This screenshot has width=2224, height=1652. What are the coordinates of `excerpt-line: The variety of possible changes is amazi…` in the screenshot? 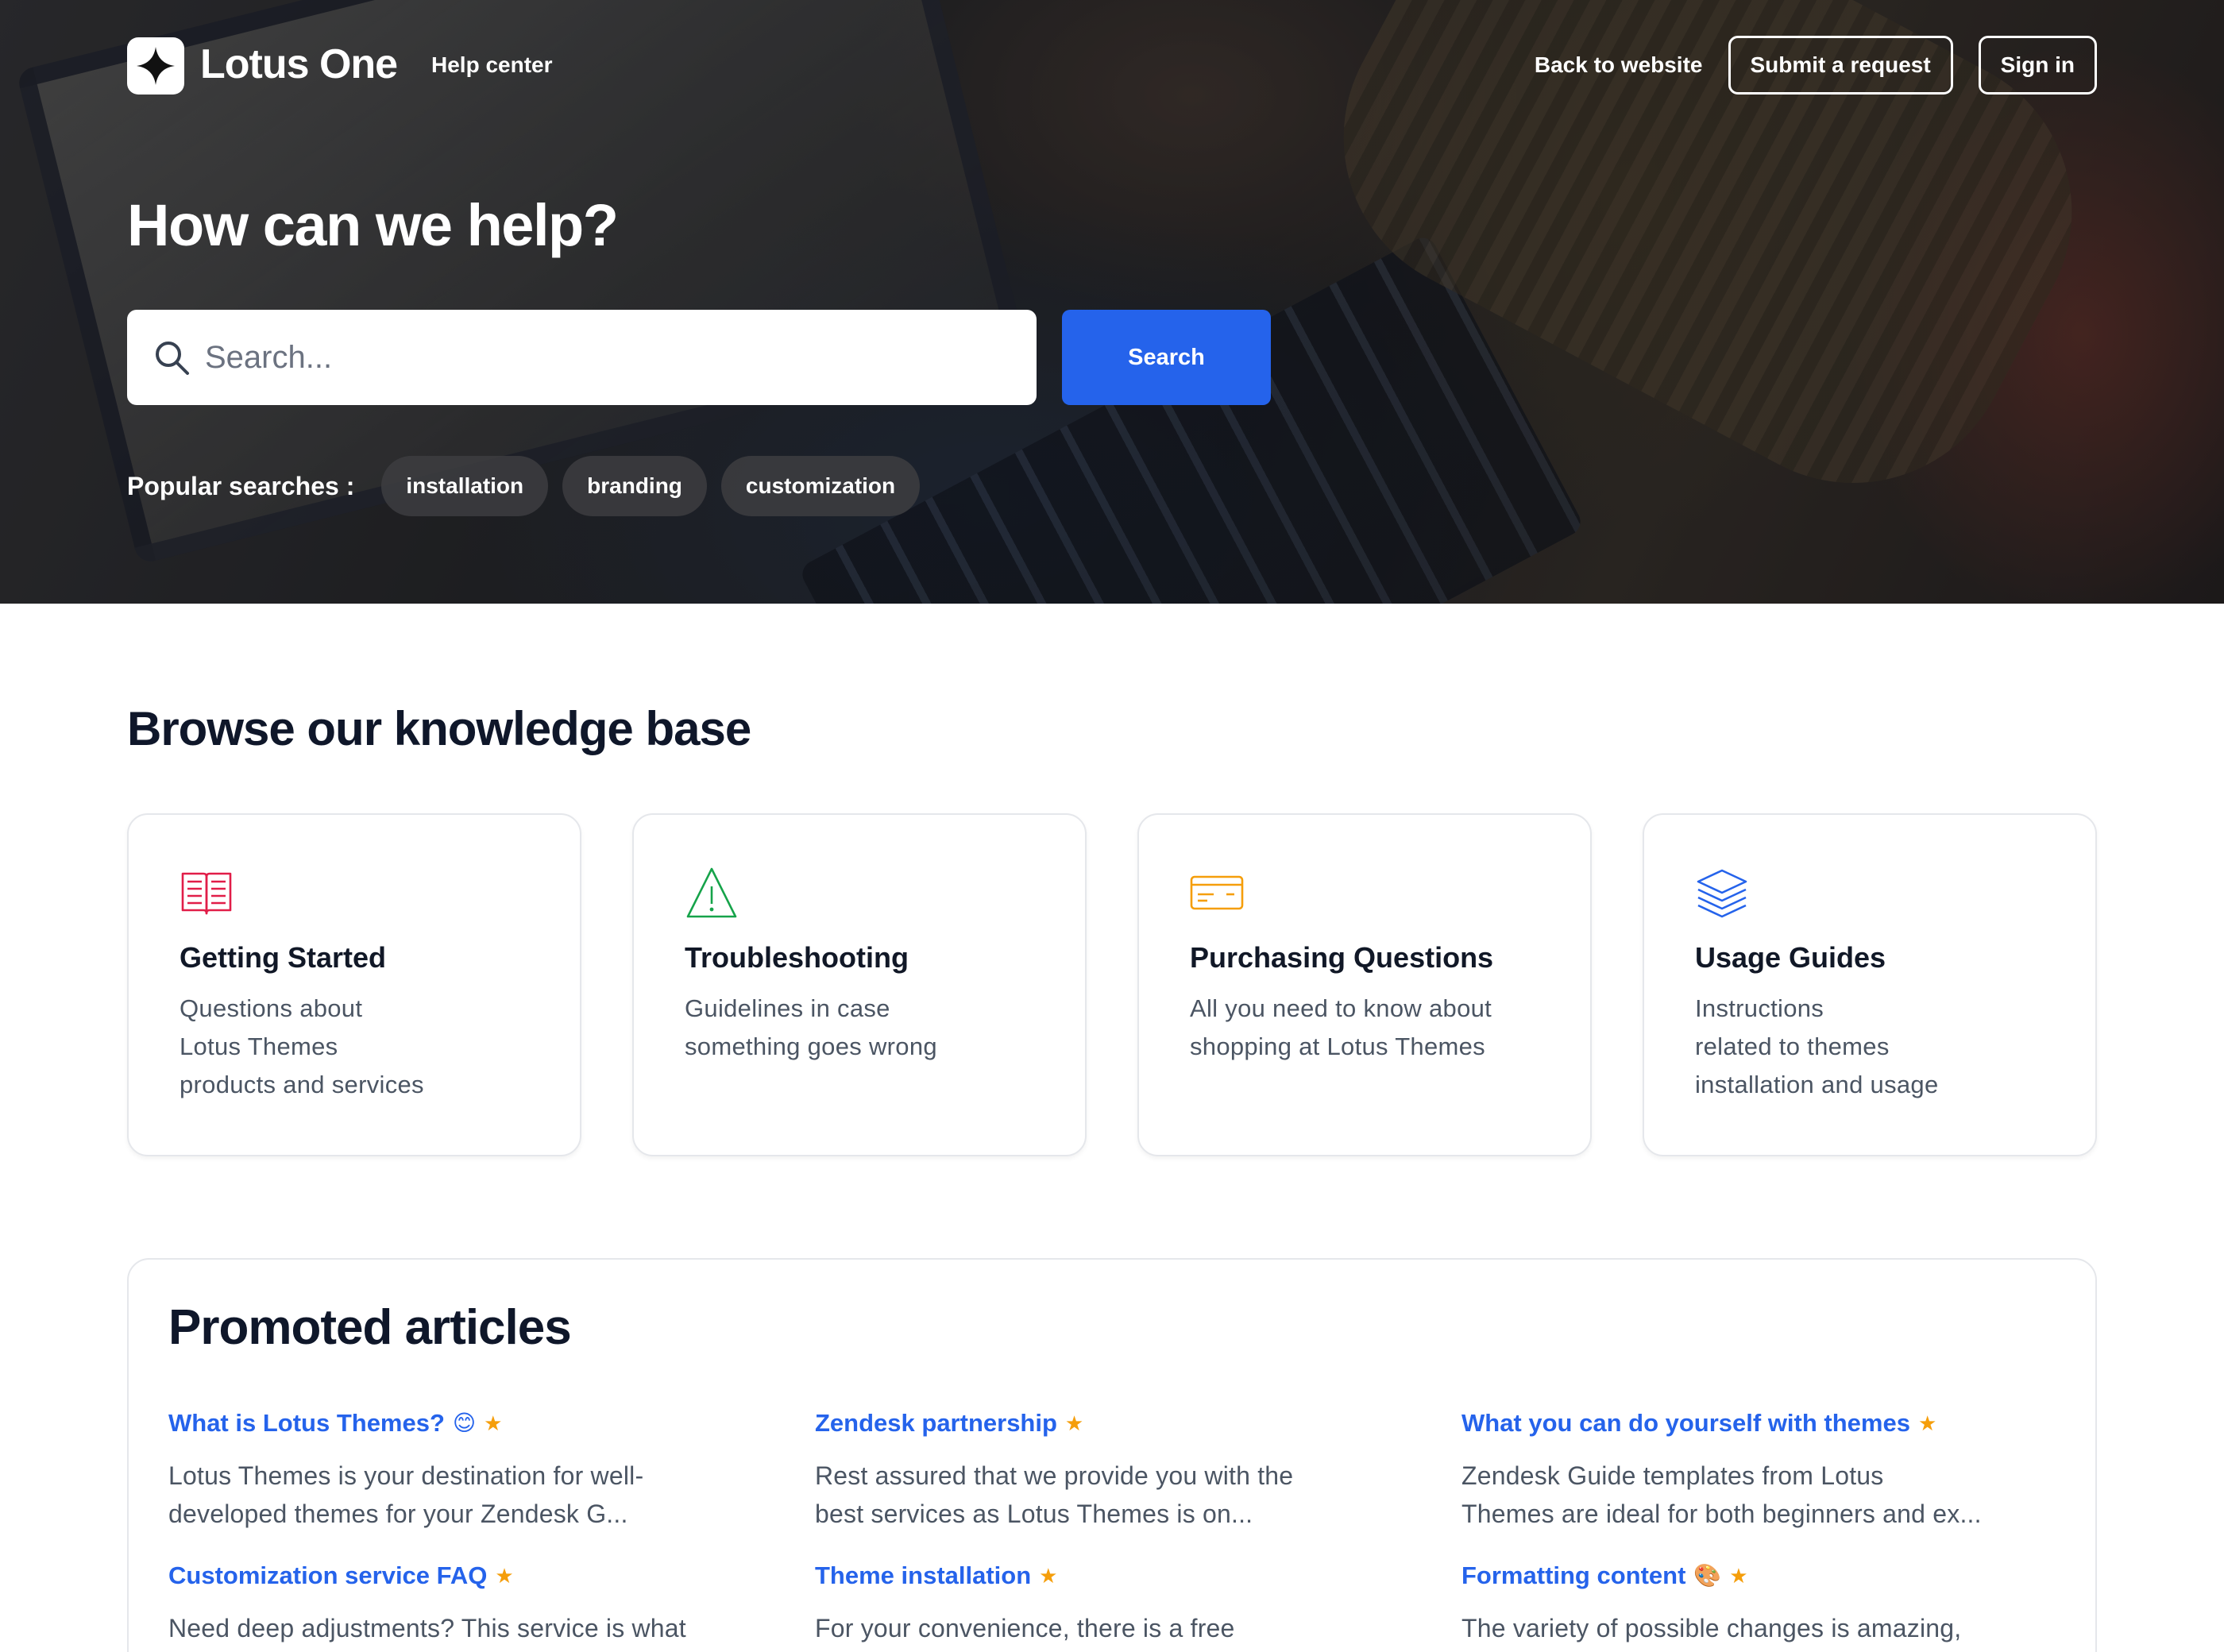 It's located at (1711, 1628).